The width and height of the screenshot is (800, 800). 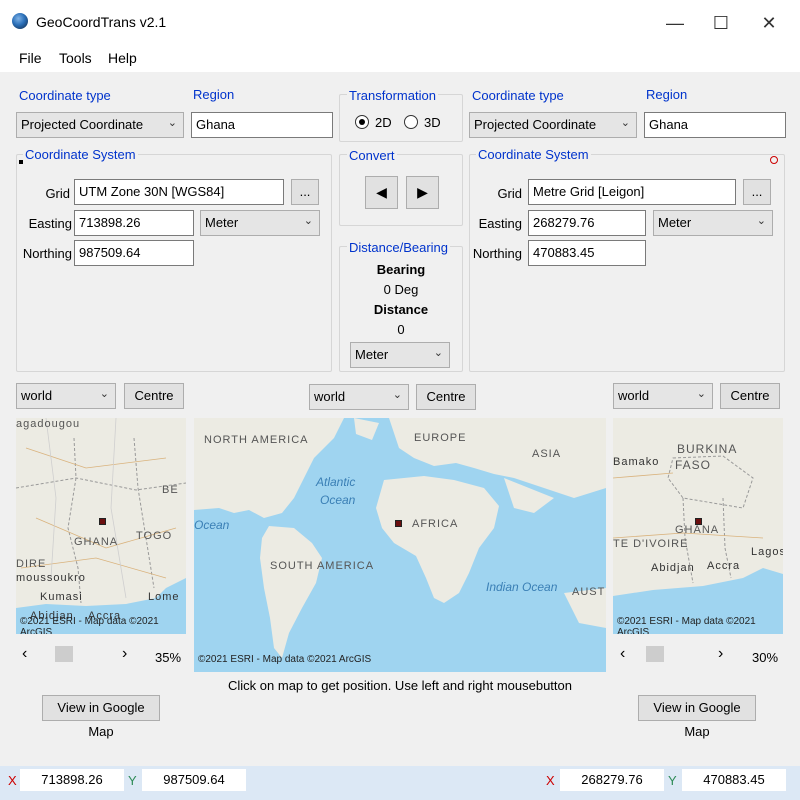 I want to click on status-right-y-value: 470883.45, so click(x=734, y=780).